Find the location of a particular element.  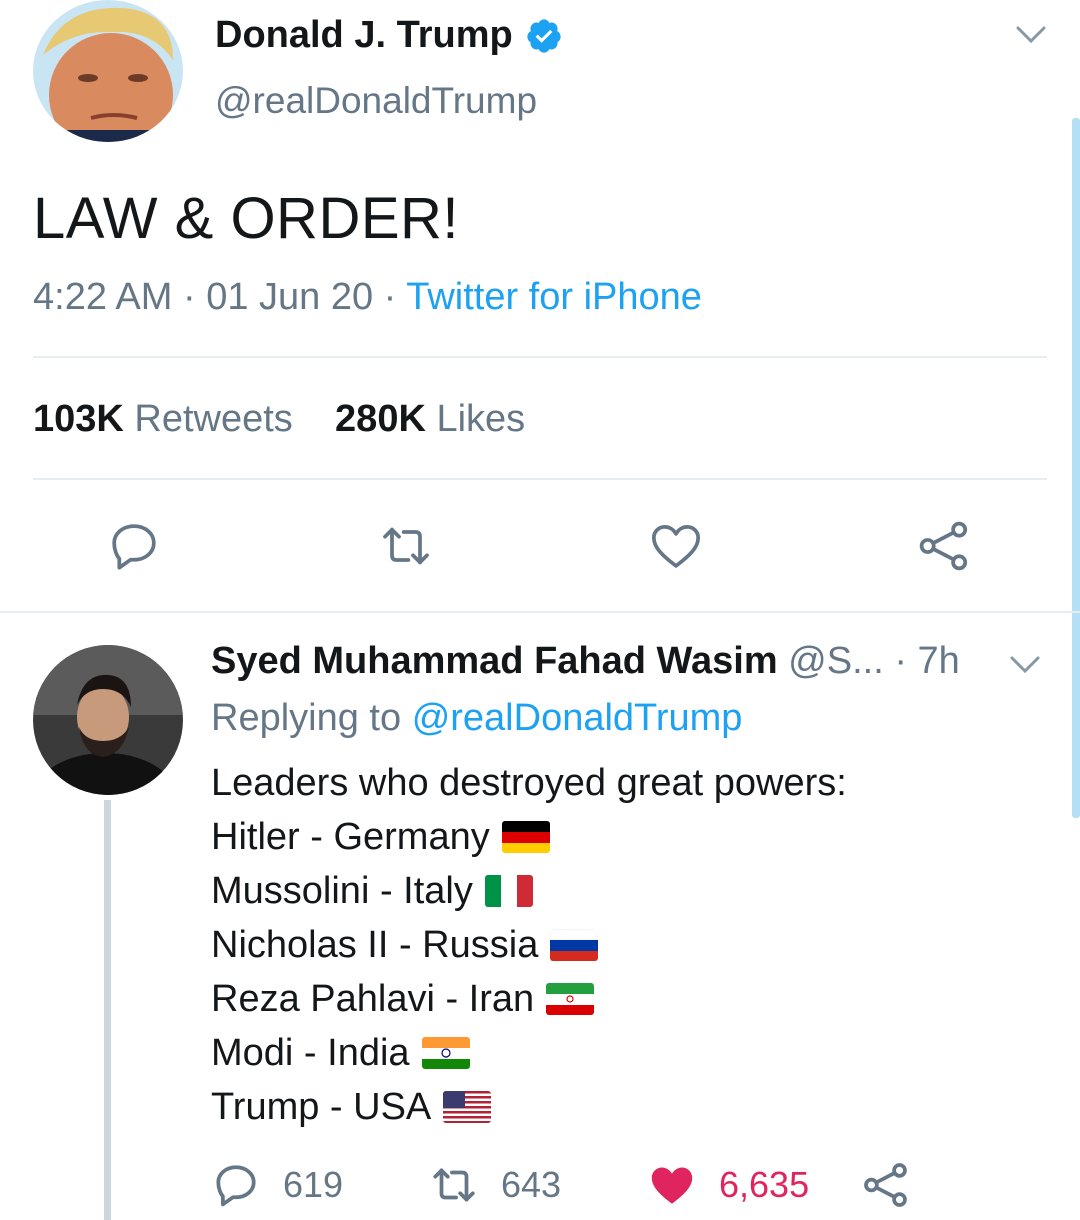

iran-flag-icon is located at coordinates (570, 999).